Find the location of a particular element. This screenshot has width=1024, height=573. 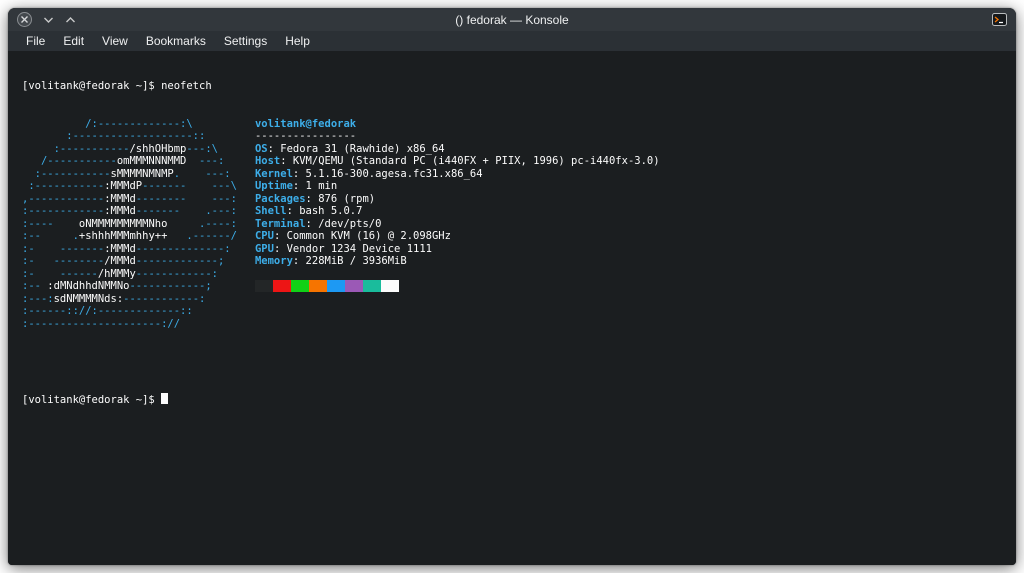

menubar: File Edit View Bookmarks Settings Help is located at coordinates (512, 41).